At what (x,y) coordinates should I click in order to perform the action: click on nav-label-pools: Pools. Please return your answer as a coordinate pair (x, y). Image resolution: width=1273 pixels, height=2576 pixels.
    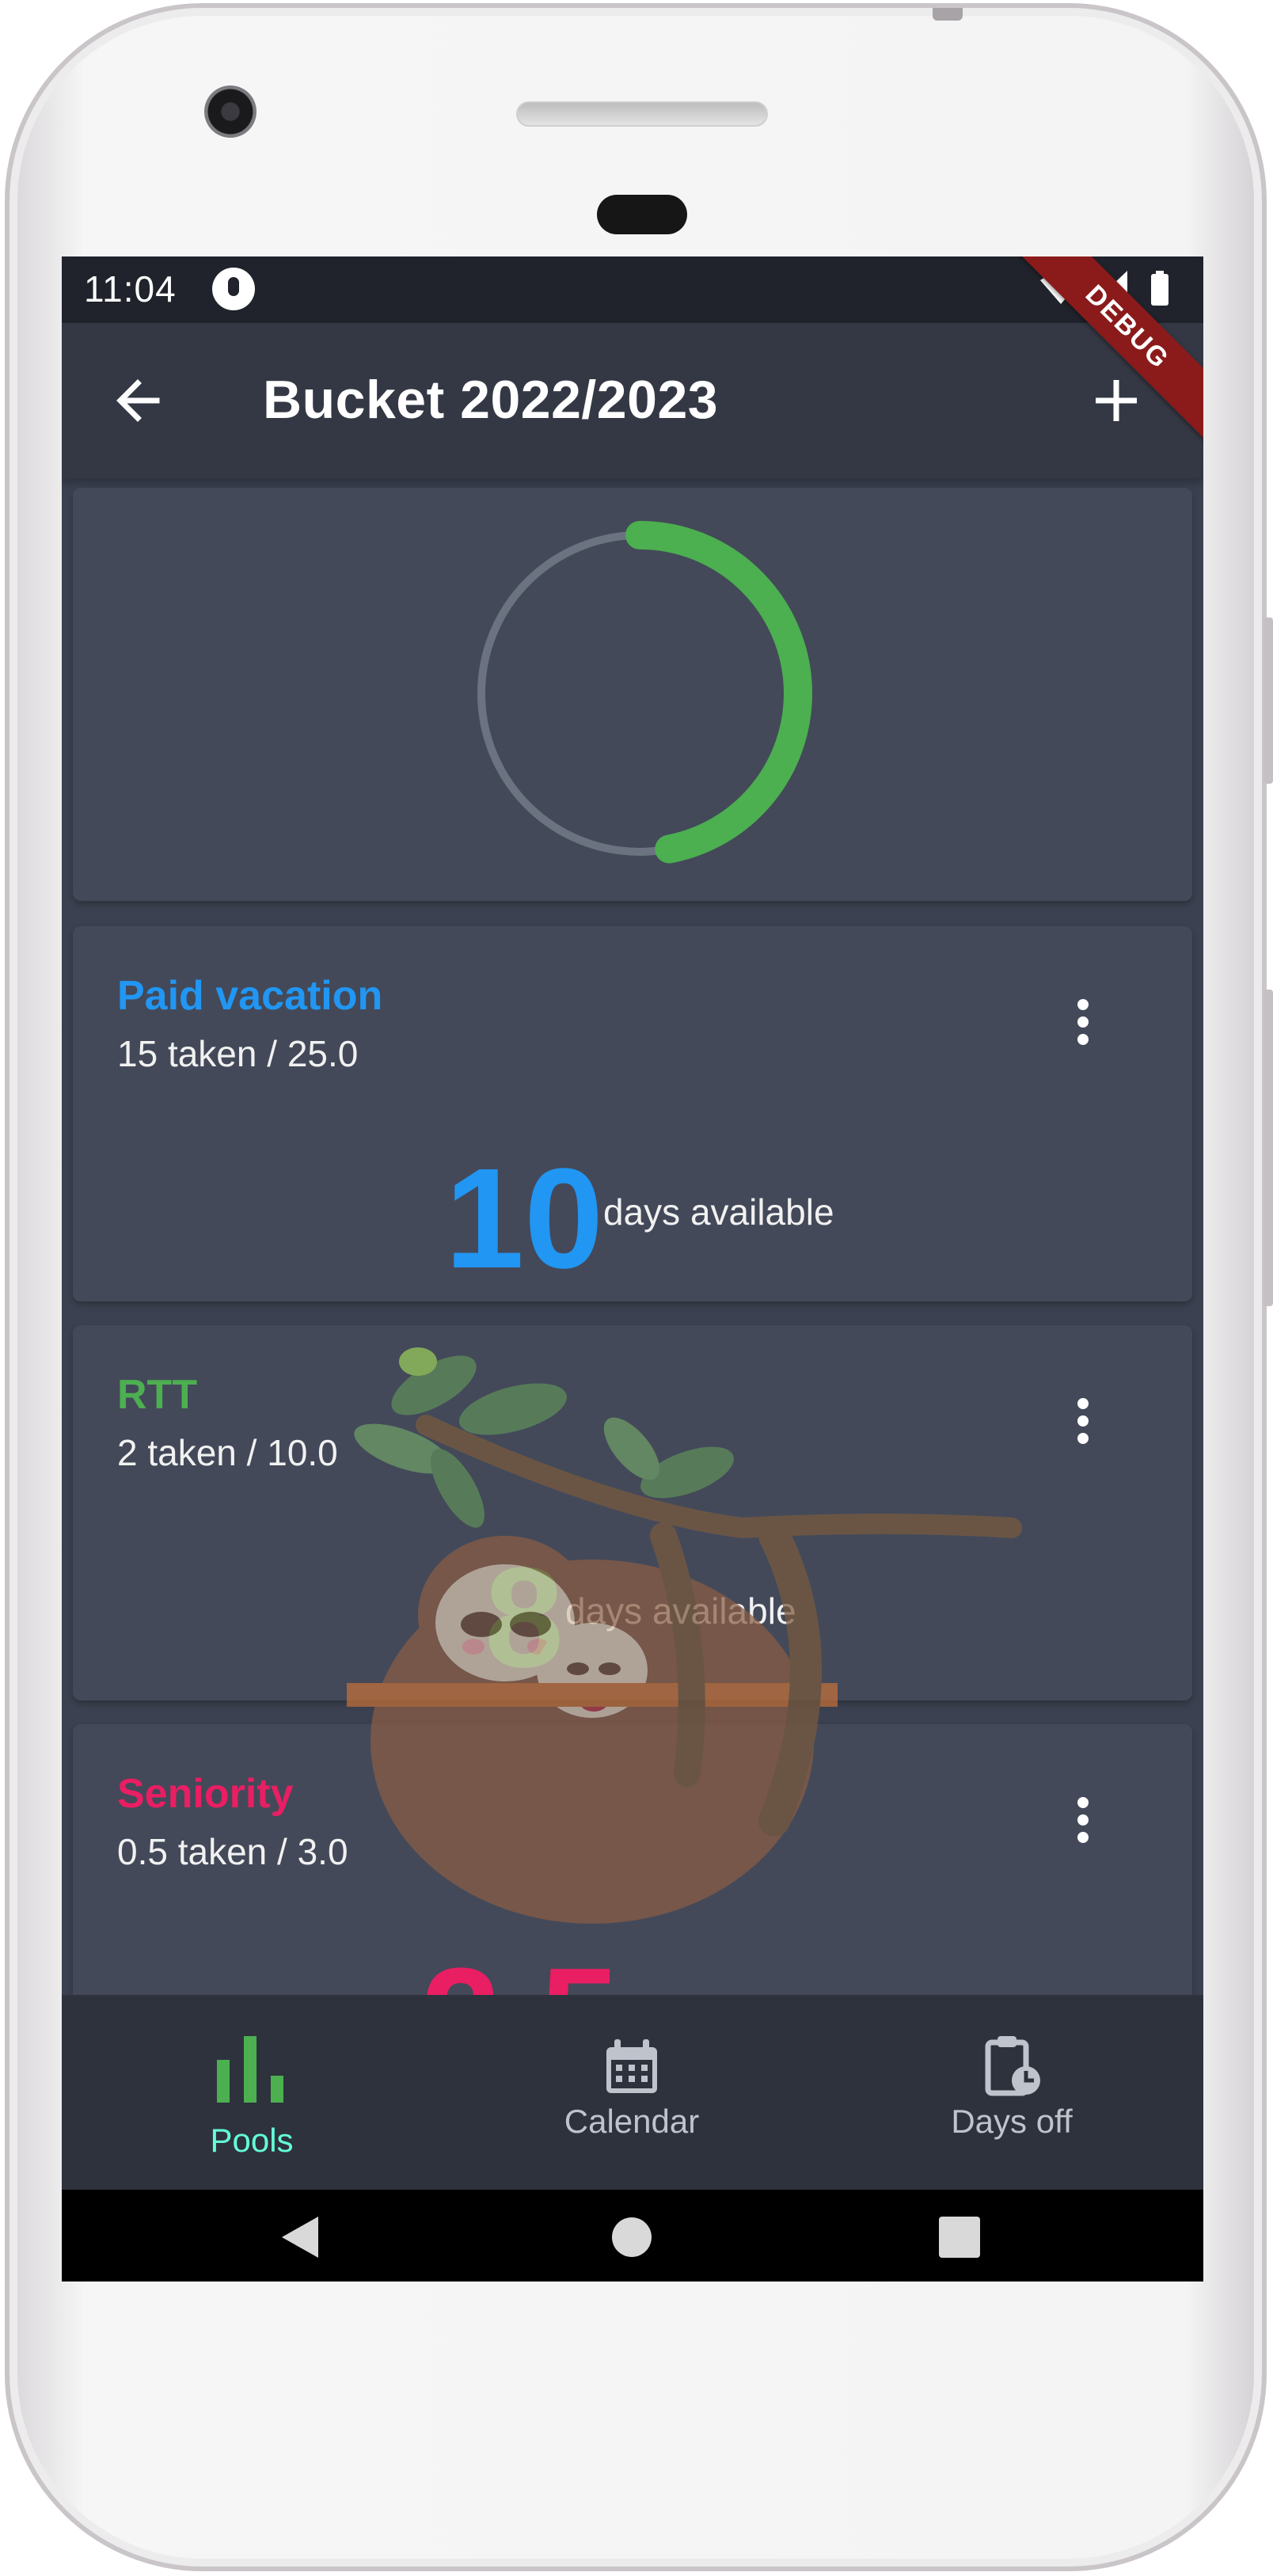
    Looking at the image, I should click on (252, 2141).